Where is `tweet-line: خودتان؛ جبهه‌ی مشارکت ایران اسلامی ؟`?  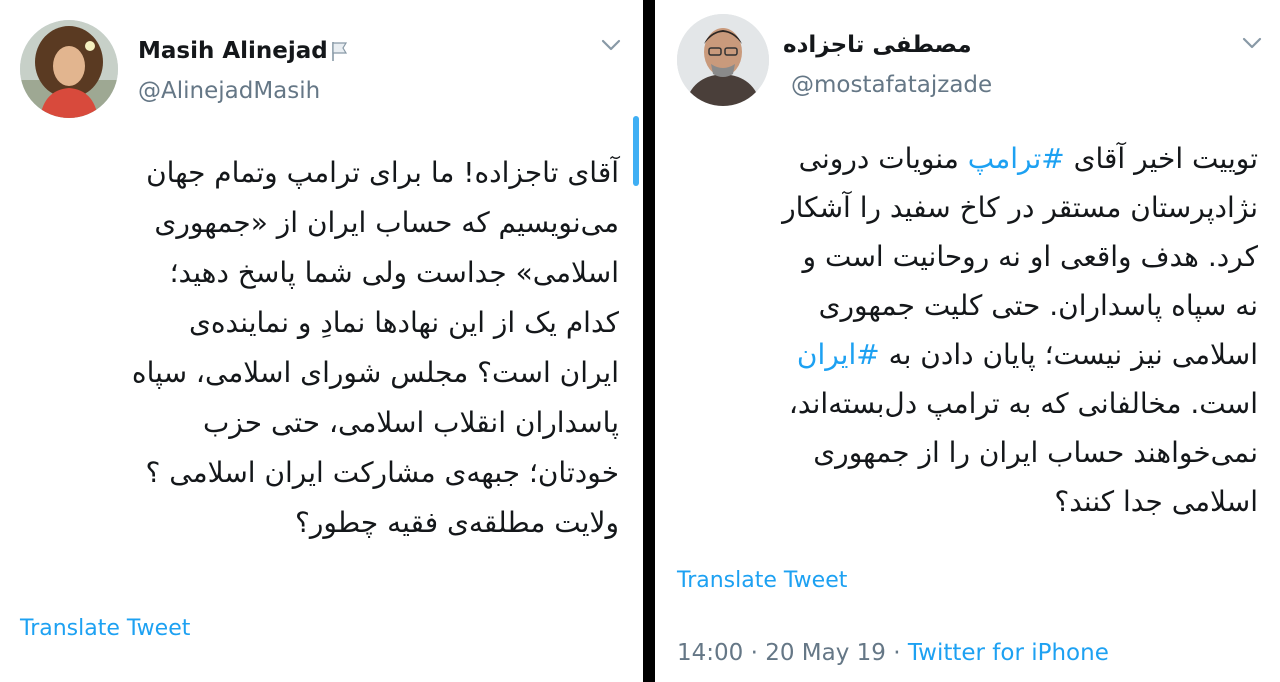 tweet-line: خودتان؛ جبهه‌ی مشارکت ایران اسلامی ؟ is located at coordinates (382, 472).